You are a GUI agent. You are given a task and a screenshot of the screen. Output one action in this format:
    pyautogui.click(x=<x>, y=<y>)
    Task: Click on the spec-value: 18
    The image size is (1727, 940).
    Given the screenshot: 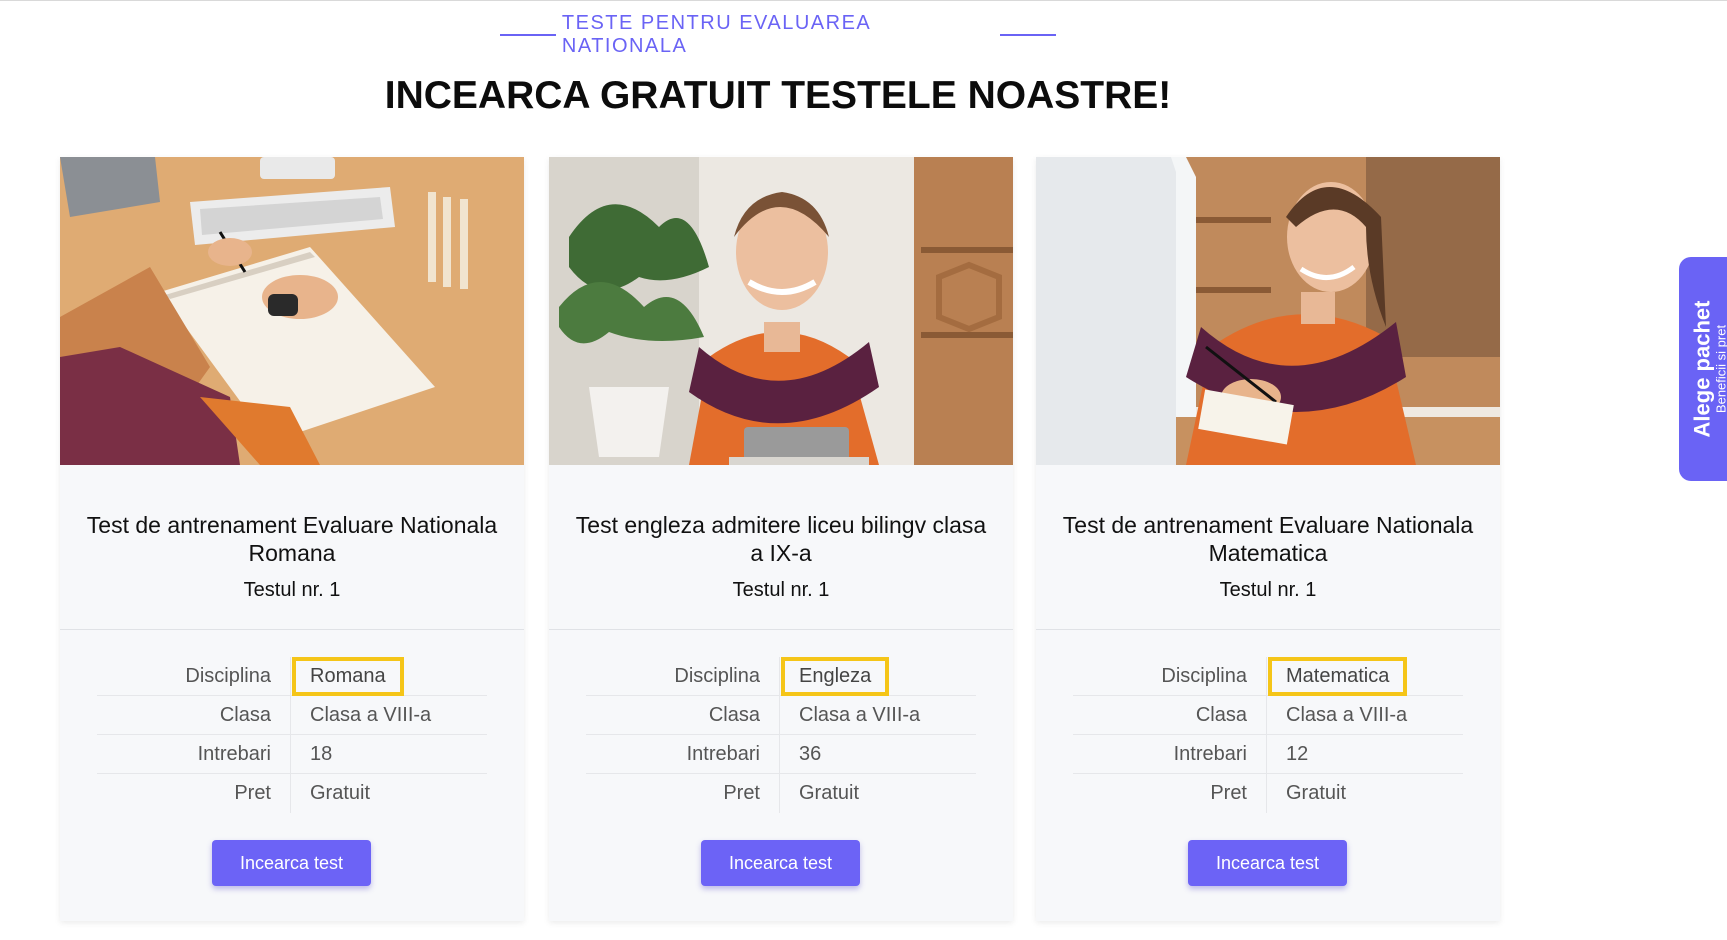 What is the action you would take?
    pyautogui.click(x=321, y=753)
    